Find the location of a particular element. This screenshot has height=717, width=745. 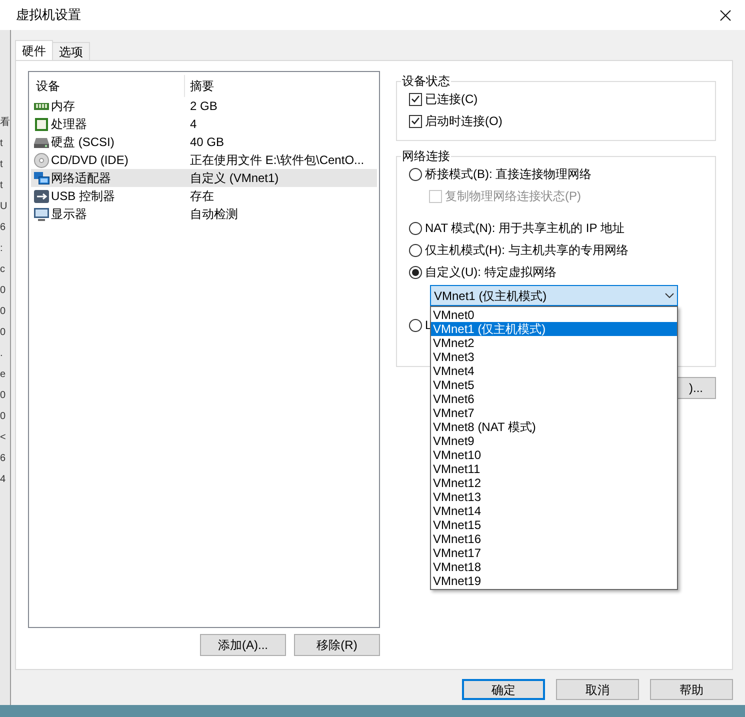

dropdown-option: VMnet0 is located at coordinates (554, 315).